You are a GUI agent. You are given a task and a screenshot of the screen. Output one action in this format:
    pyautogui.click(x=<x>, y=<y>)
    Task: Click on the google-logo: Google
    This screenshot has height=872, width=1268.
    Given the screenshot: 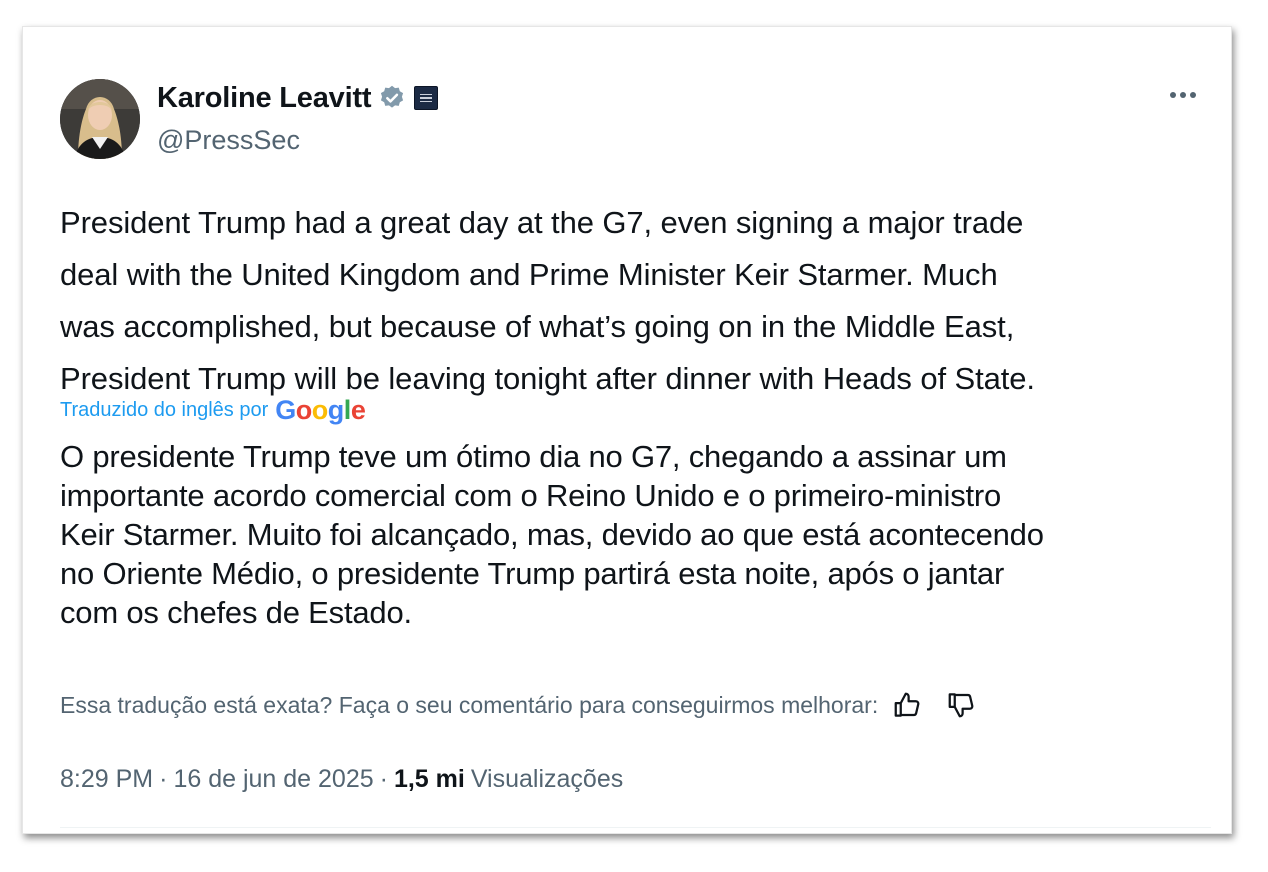 What is the action you would take?
    pyautogui.click(x=320, y=409)
    